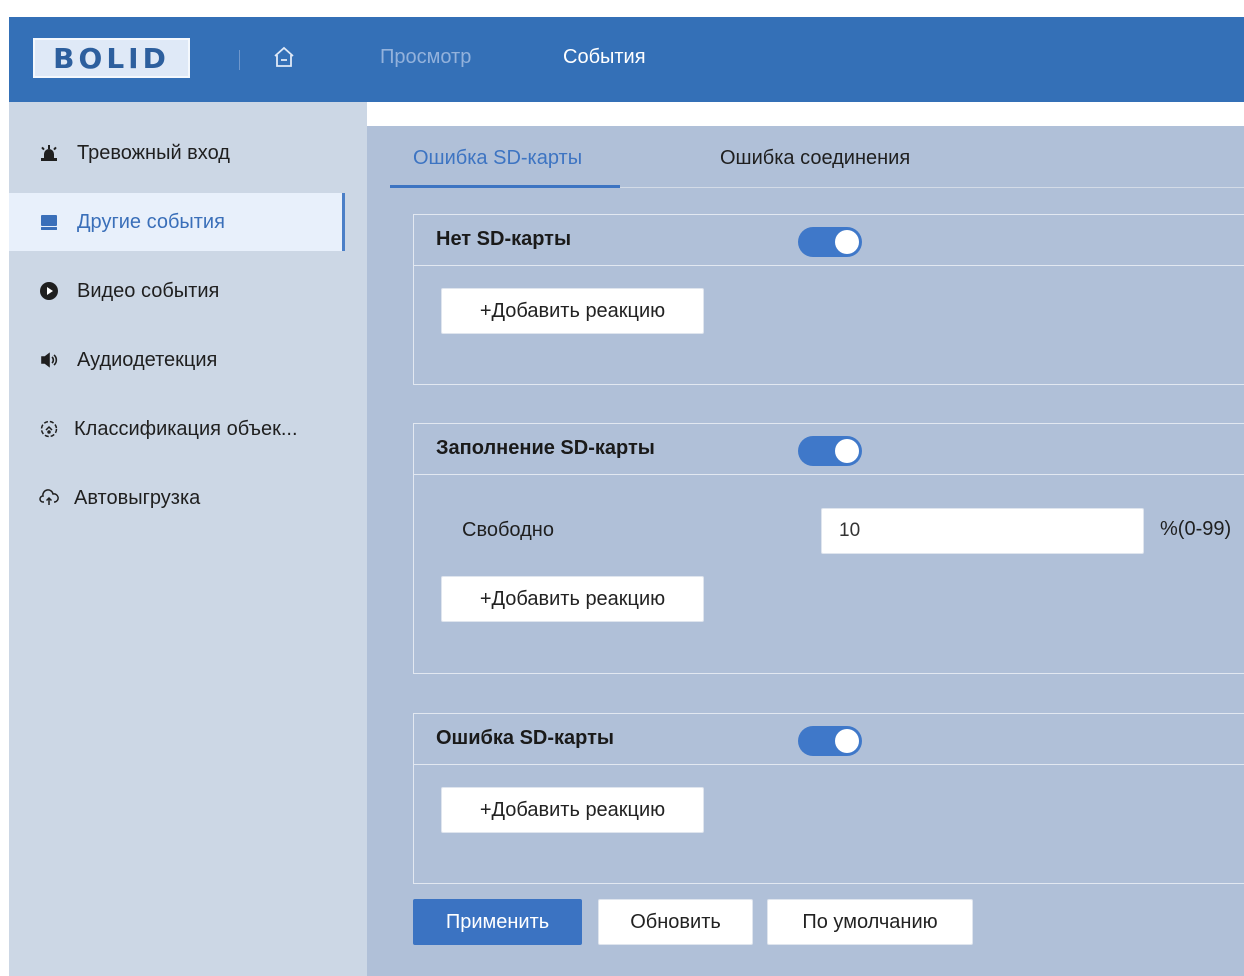  Describe the element at coordinates (284, 57) in the screenshot. I see `home-icon` at that location.